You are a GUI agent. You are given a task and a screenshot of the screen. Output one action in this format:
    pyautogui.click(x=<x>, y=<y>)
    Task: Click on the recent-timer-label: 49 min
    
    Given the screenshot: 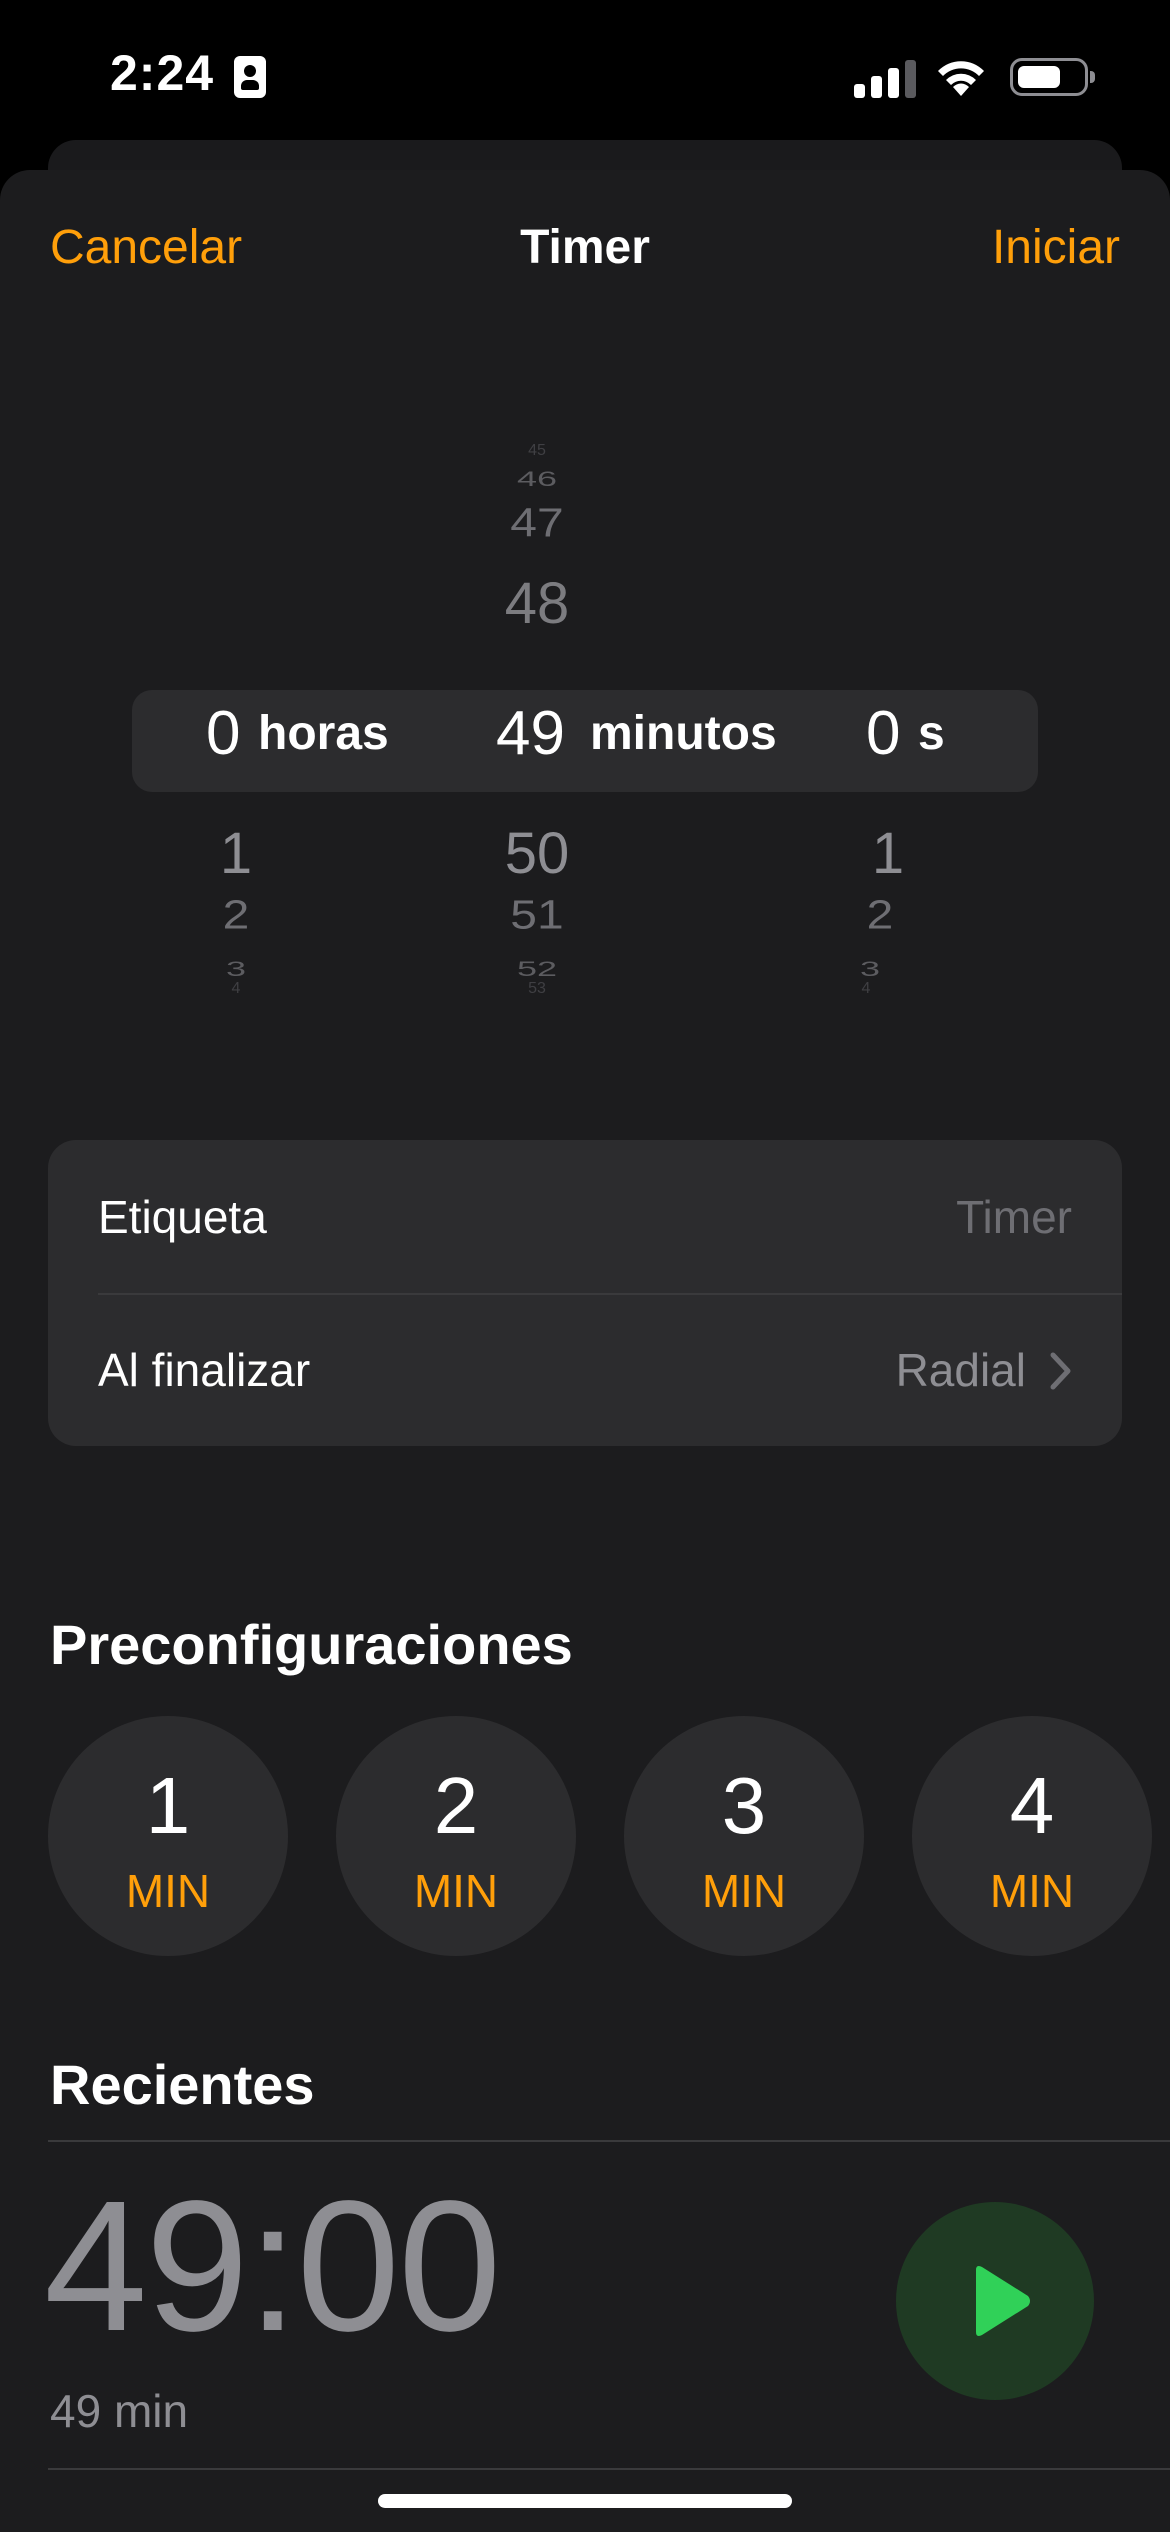 What is the action you would take?
    pyautogui.click(x=119, y=2411)
    